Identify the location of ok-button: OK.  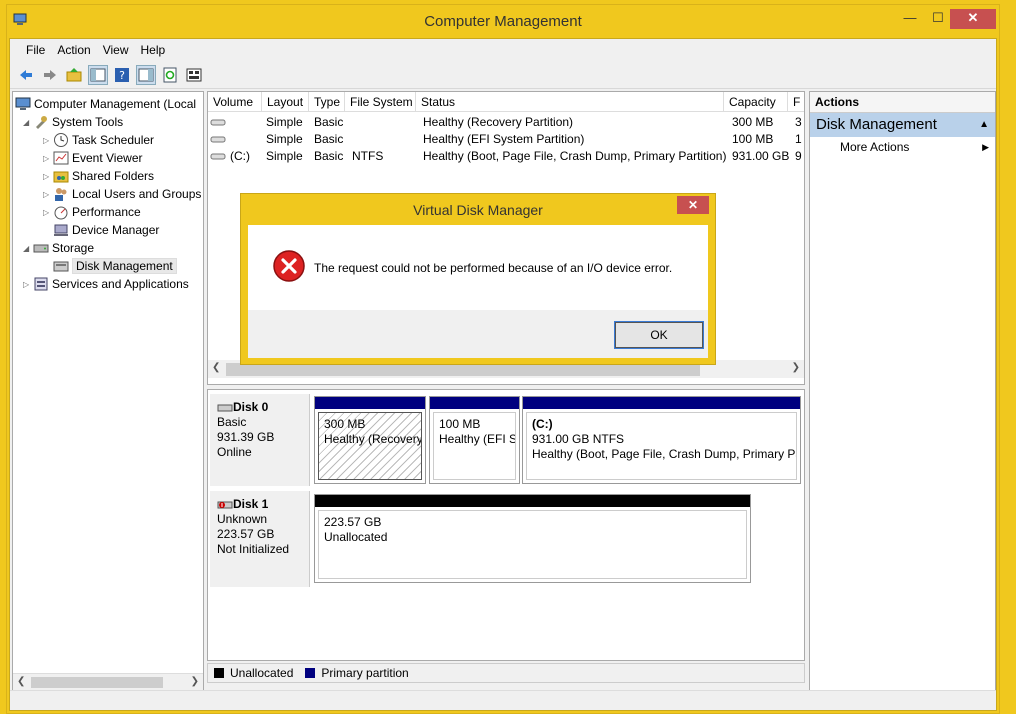
(659, 335).